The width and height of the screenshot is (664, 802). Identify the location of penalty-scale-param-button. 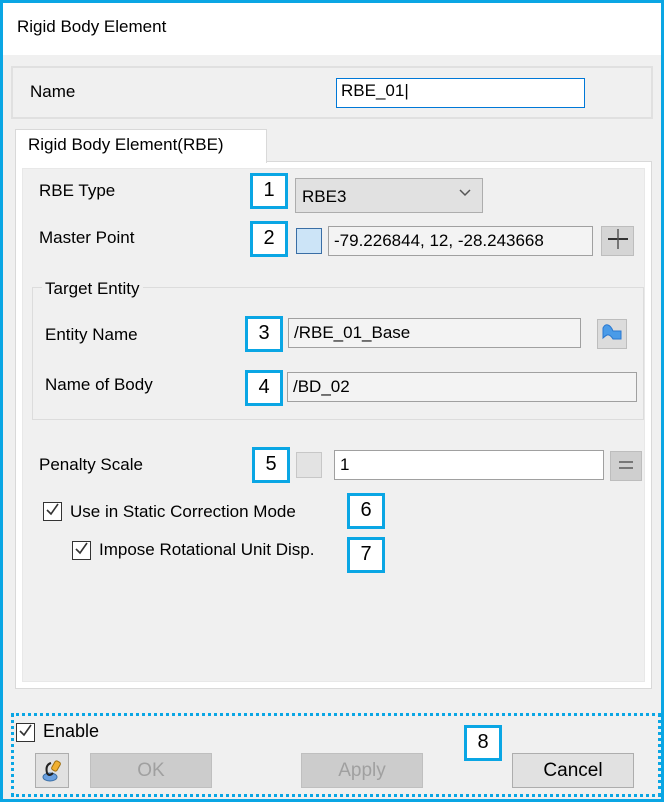
(626, 466).